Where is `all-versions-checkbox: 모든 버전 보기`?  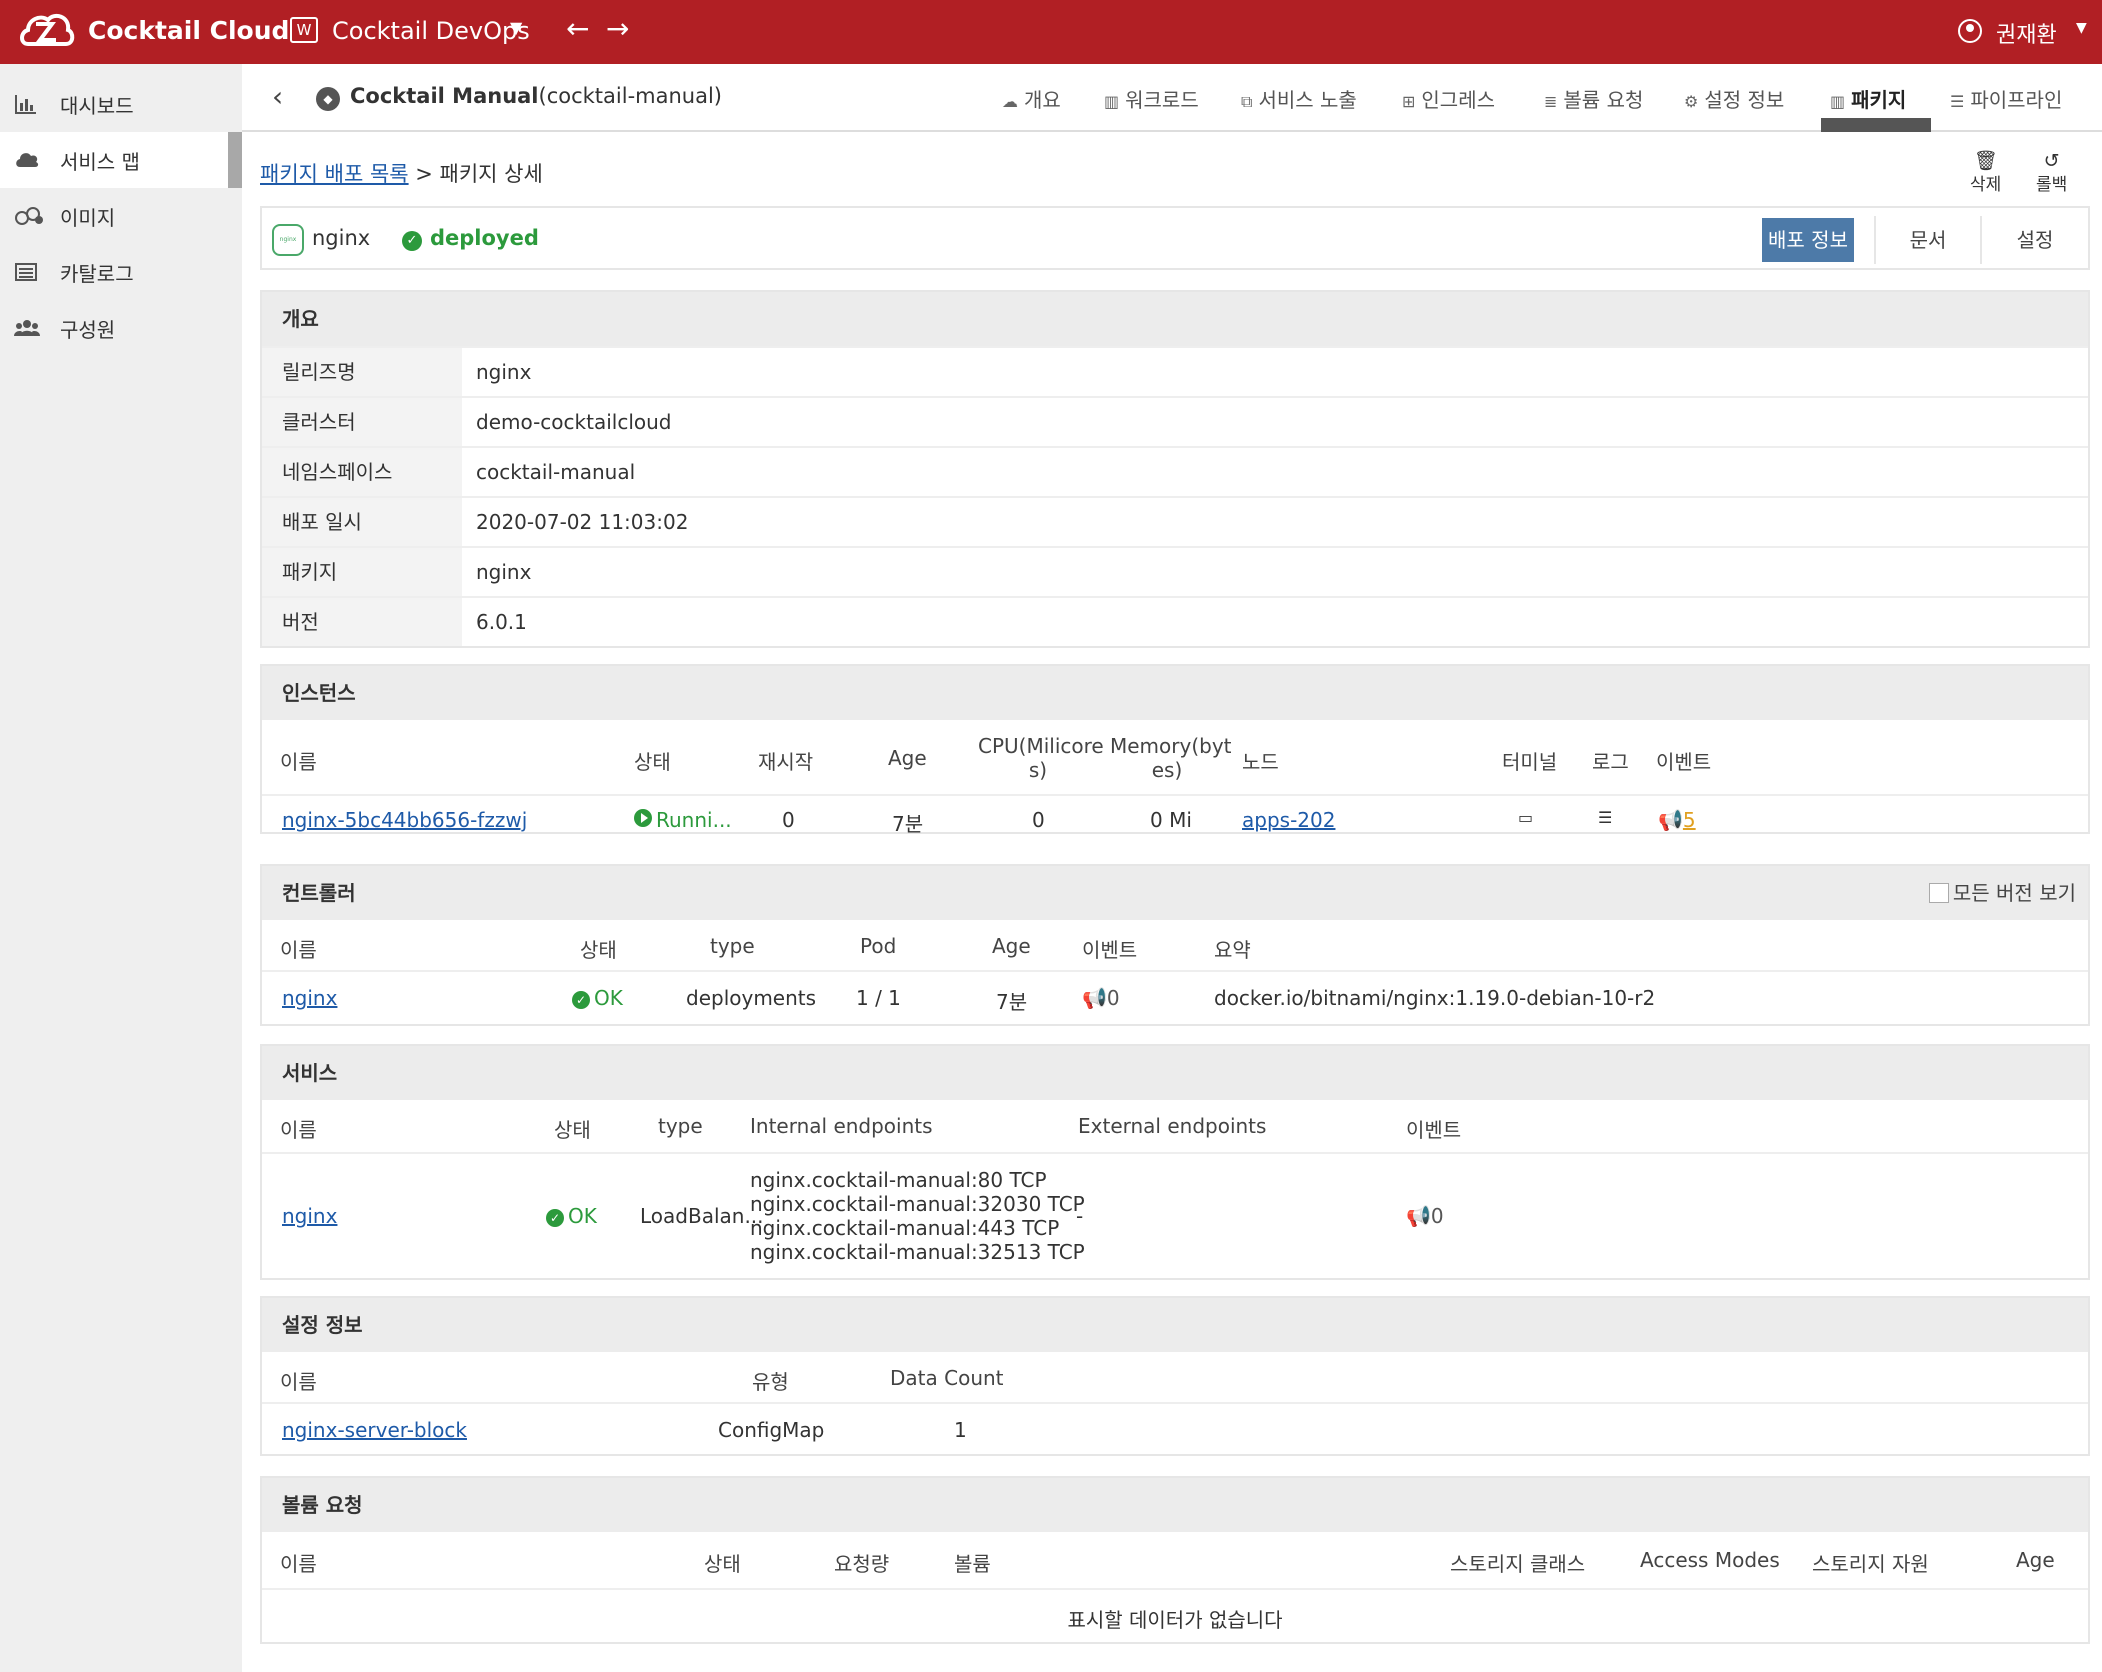 all-versions-checkbox: 모든 버전 보기 is located at coordinates (2002, 893).